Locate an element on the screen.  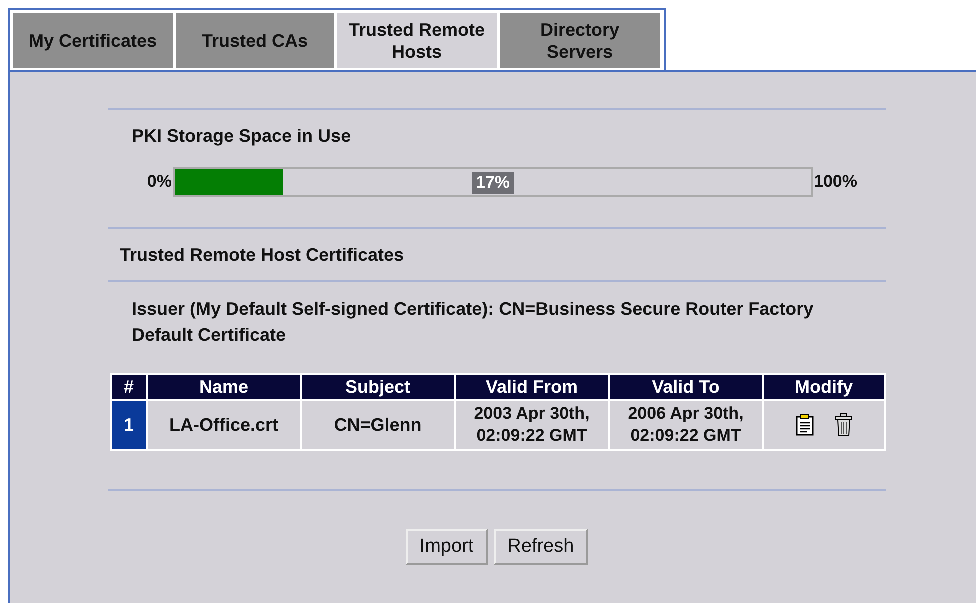
column-header: Subject is located at coordinates (378, 387).